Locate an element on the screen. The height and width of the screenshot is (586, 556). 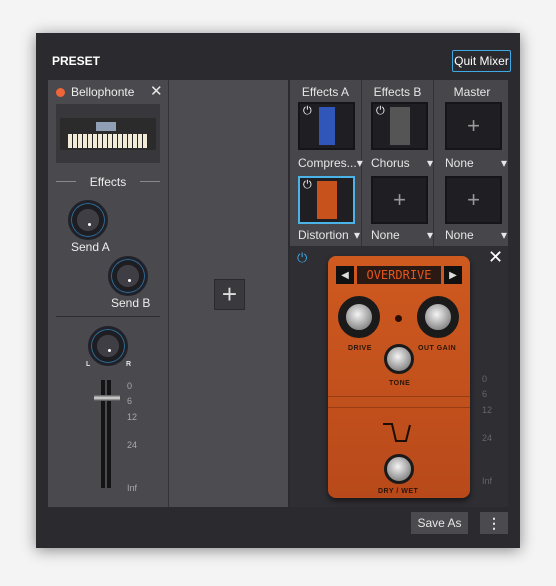
column-title: Master is located at coordinates (472, 92).